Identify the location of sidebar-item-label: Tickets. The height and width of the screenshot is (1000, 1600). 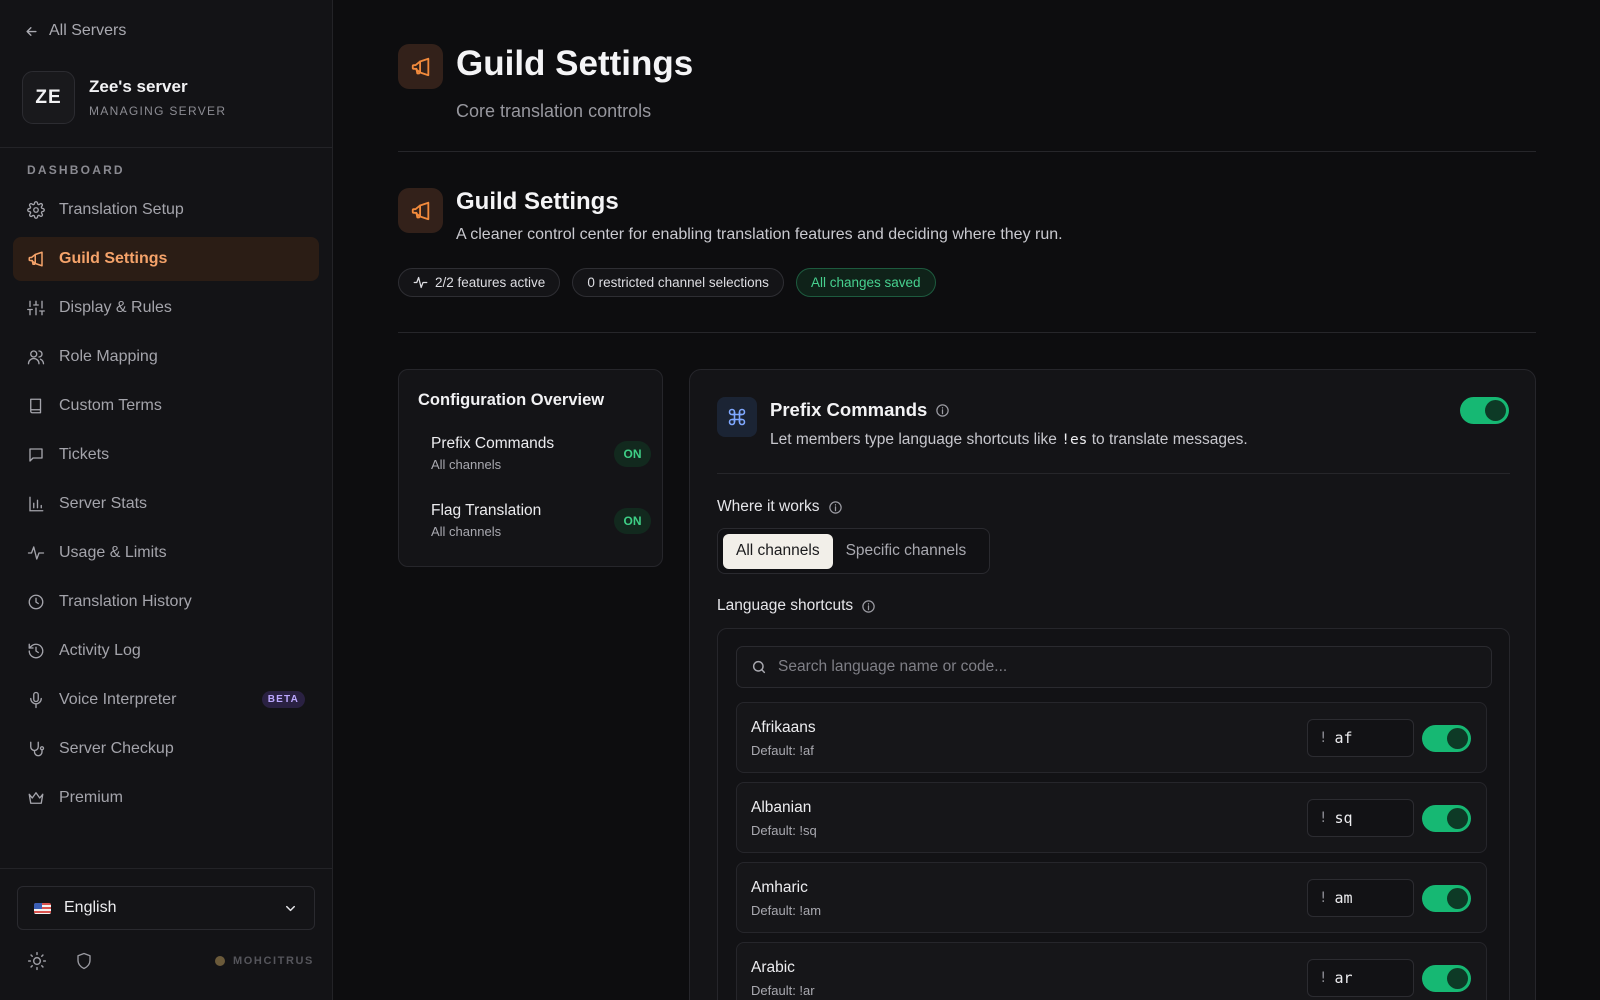
(84, 454).